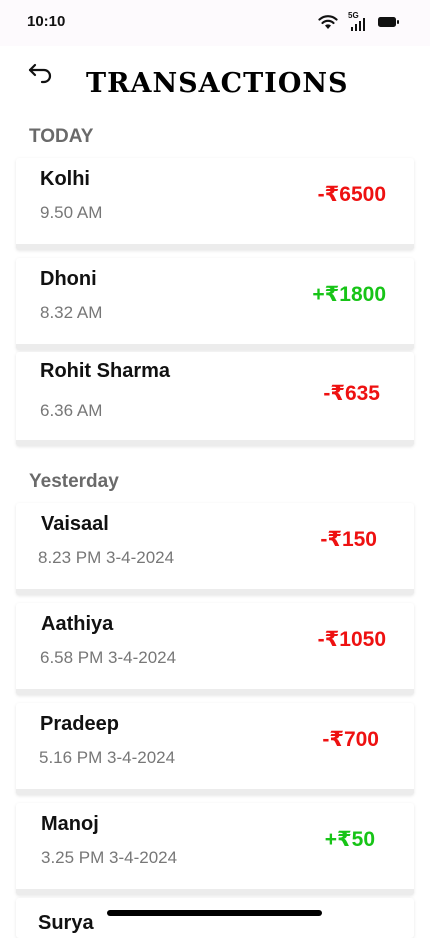 The height and width of the screenshot is (938, 430). What do you see at coordinates (105, 371) in the screenshot?
I see `transaction-name: Rohit Sharma` at bounding box center [105, 371].